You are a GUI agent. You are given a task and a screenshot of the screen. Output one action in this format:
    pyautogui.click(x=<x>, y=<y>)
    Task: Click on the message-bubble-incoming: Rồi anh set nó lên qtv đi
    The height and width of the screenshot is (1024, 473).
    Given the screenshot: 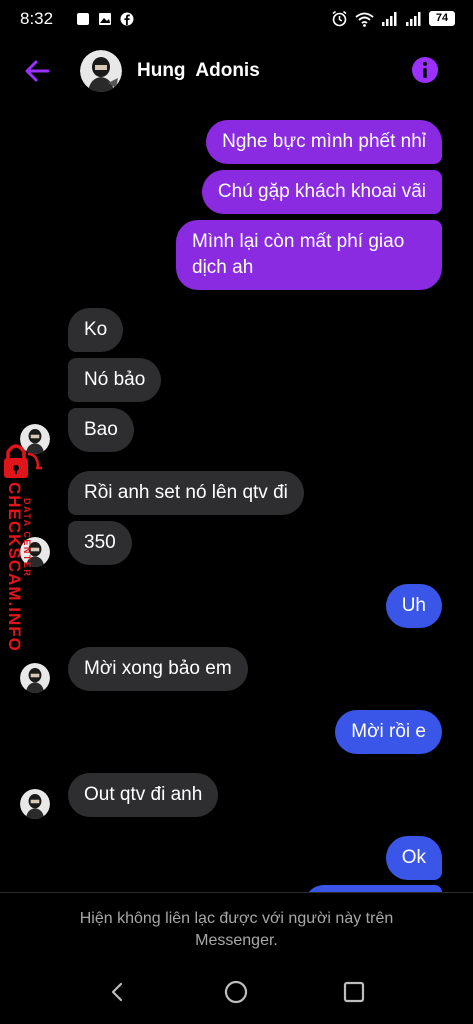 What is the action you would take?
    pyautogui.click(x=186, y=493)
    